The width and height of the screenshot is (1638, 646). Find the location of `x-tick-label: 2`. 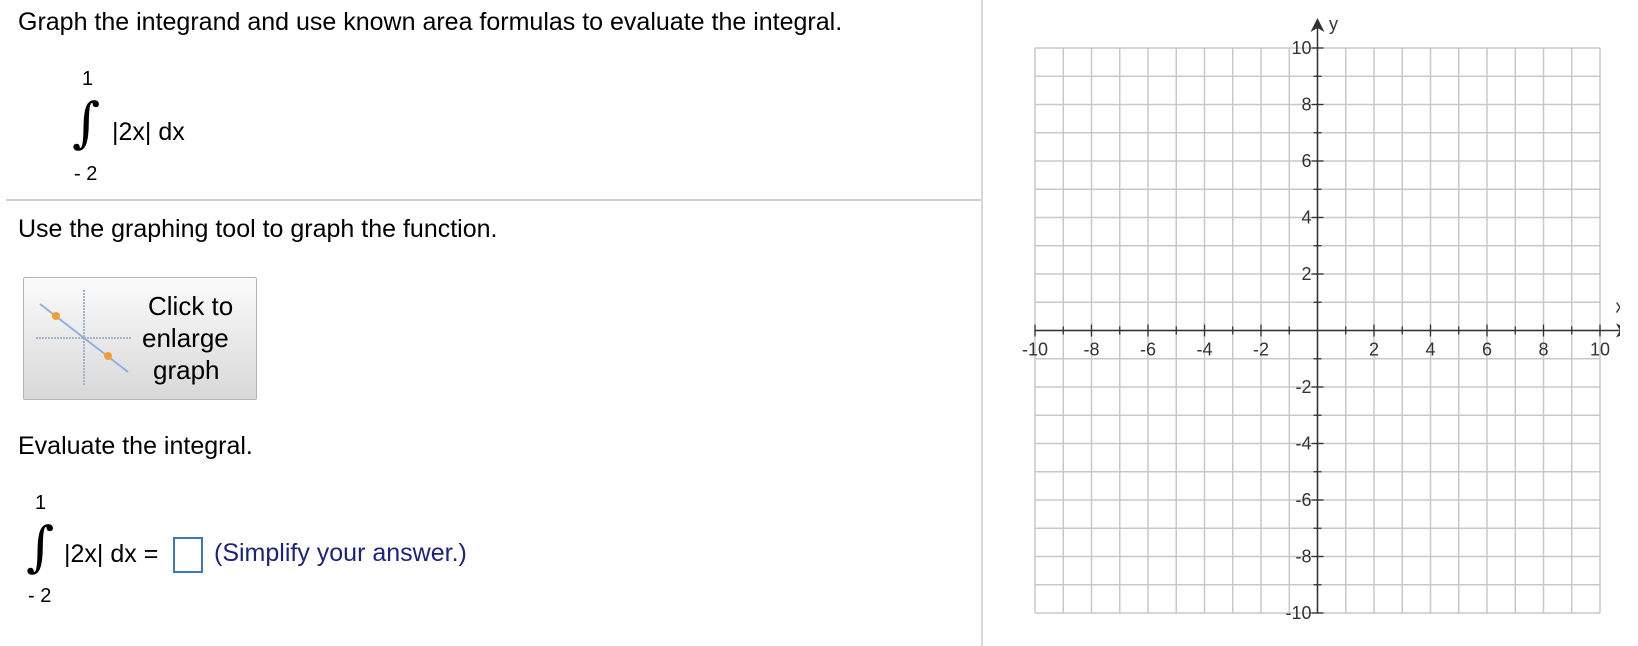

x-tick-label: 2 is located at coordinates (1374, 350).